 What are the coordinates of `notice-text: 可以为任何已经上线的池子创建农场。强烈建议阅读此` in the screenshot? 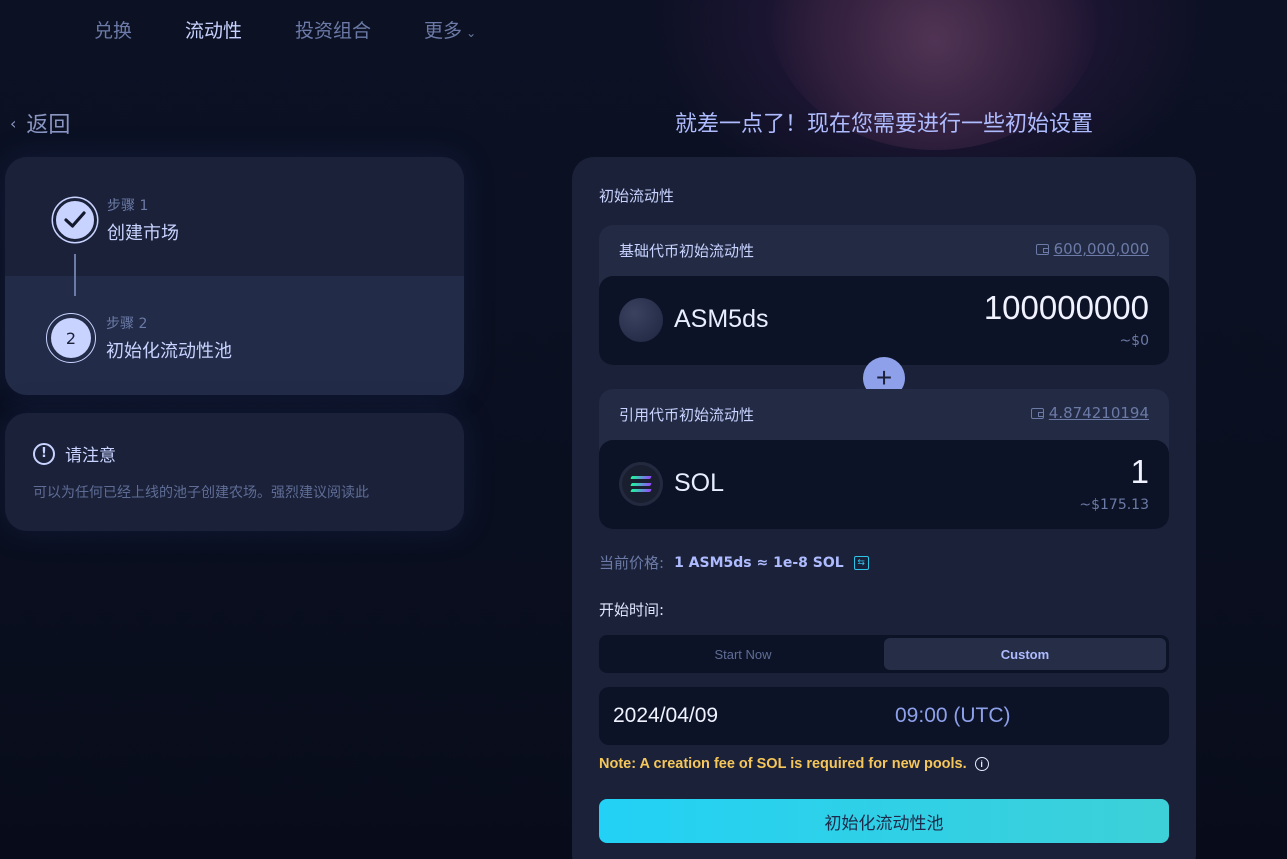 It's located at (201, 493).